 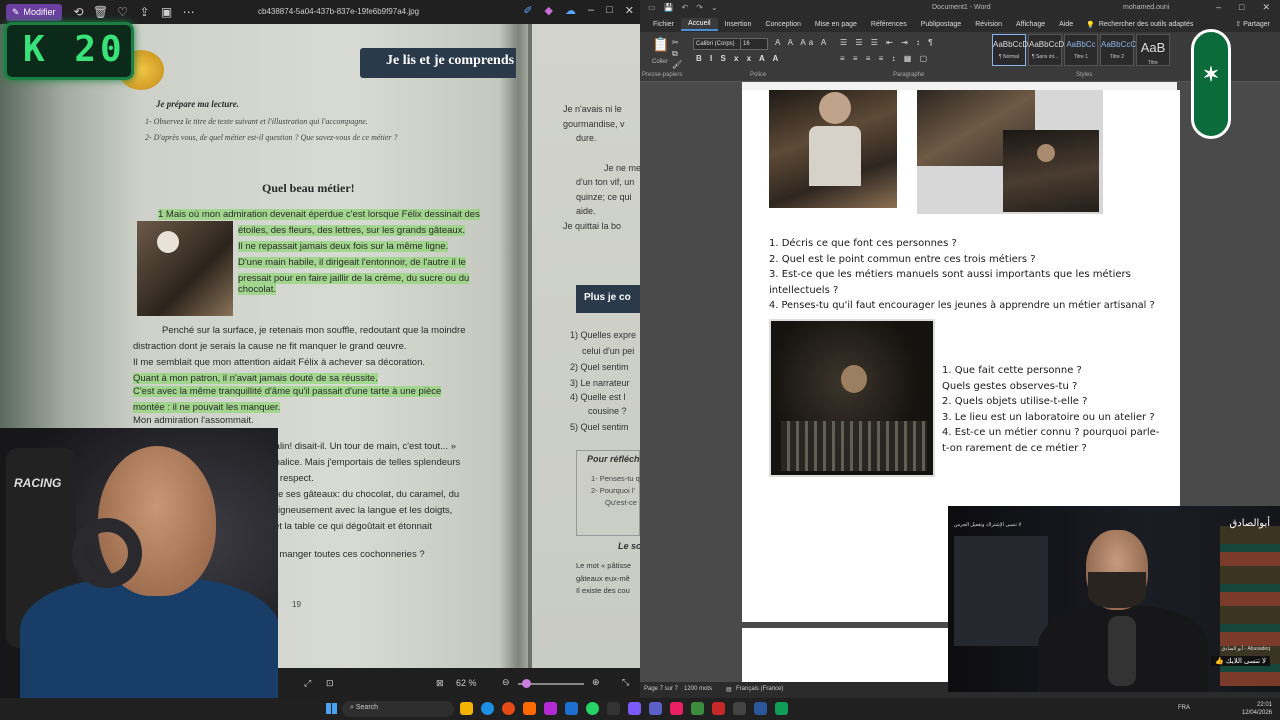 I want to click on paste-label: Coller, so click(x=660, y=62).